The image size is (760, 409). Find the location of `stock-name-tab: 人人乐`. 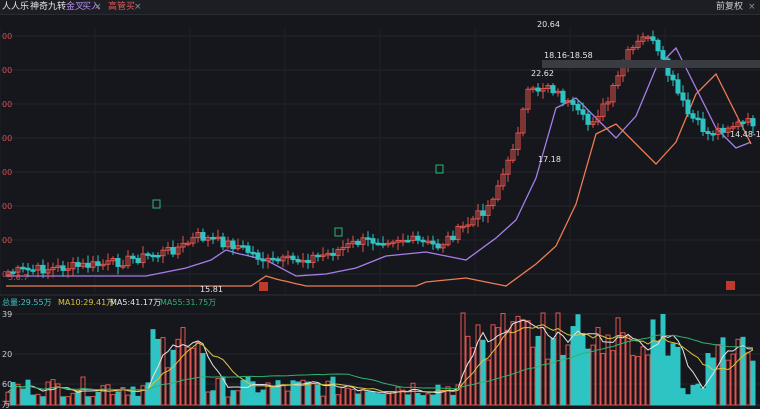

stock-name-tab: 人人乐 is located at coordinates (15, 7).